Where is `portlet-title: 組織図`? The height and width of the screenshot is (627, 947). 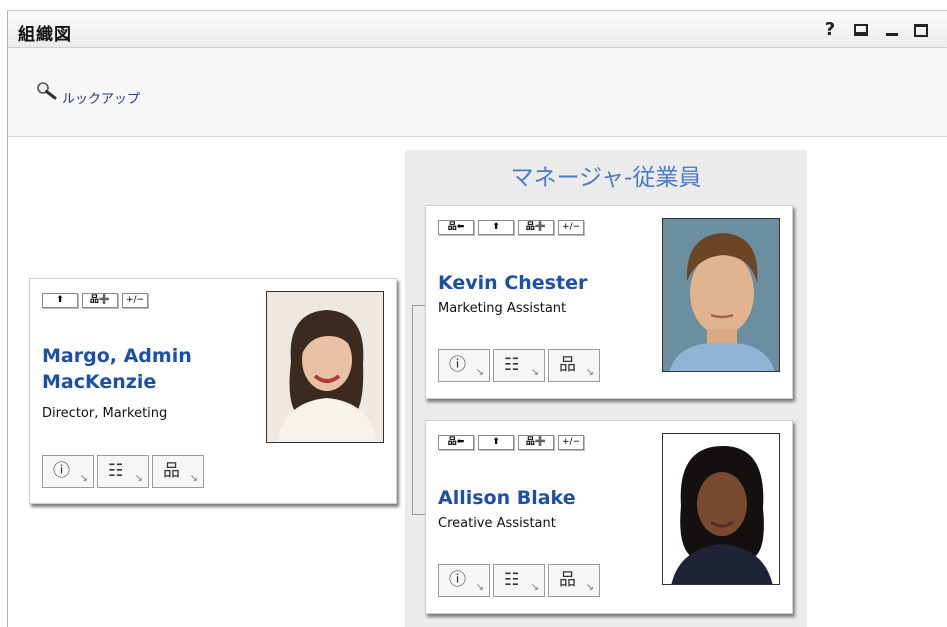 portlet-title: 組織図 is located at coordinates (45, 35).